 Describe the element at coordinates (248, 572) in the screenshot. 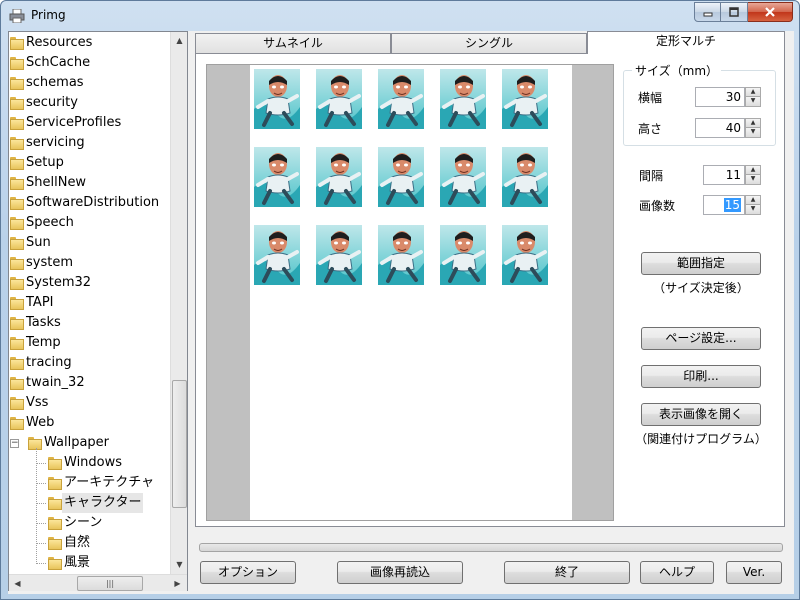

I see `options-button: オプション` at that location.